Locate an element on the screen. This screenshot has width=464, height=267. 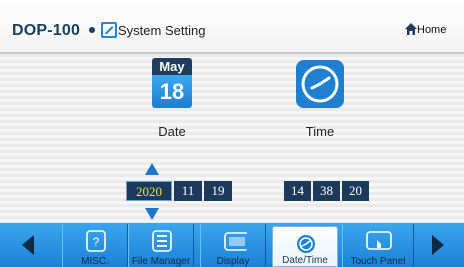
tab-file-manager: File Manager is located at coordinates (161, 245).